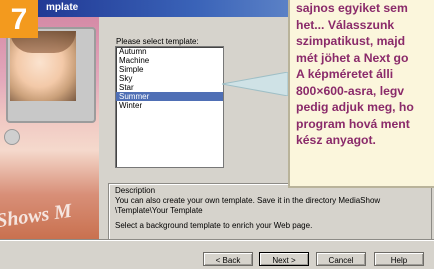 This screenshot has width=434, height=269. What do you see at coordinates (228, 259) in the screenshot?
I see `back-button: < Back` at bounding box center [228, 259].